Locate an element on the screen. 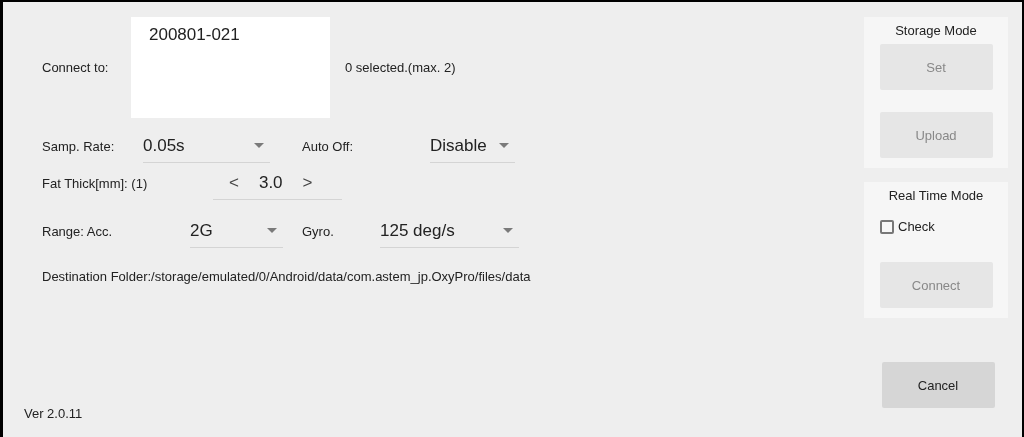 Image resolution: width=1024 pixels, height=437 pixels. field-label: Fat Thick[mm]: (1) is located at coordinates (95, 183).